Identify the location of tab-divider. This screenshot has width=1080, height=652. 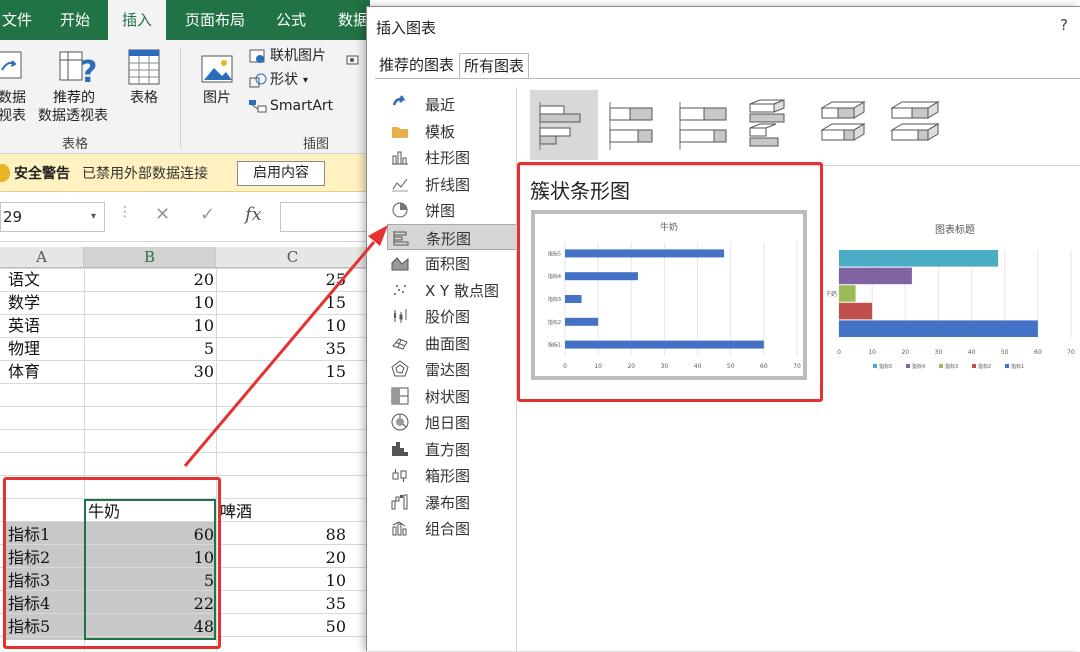
(727, 78).